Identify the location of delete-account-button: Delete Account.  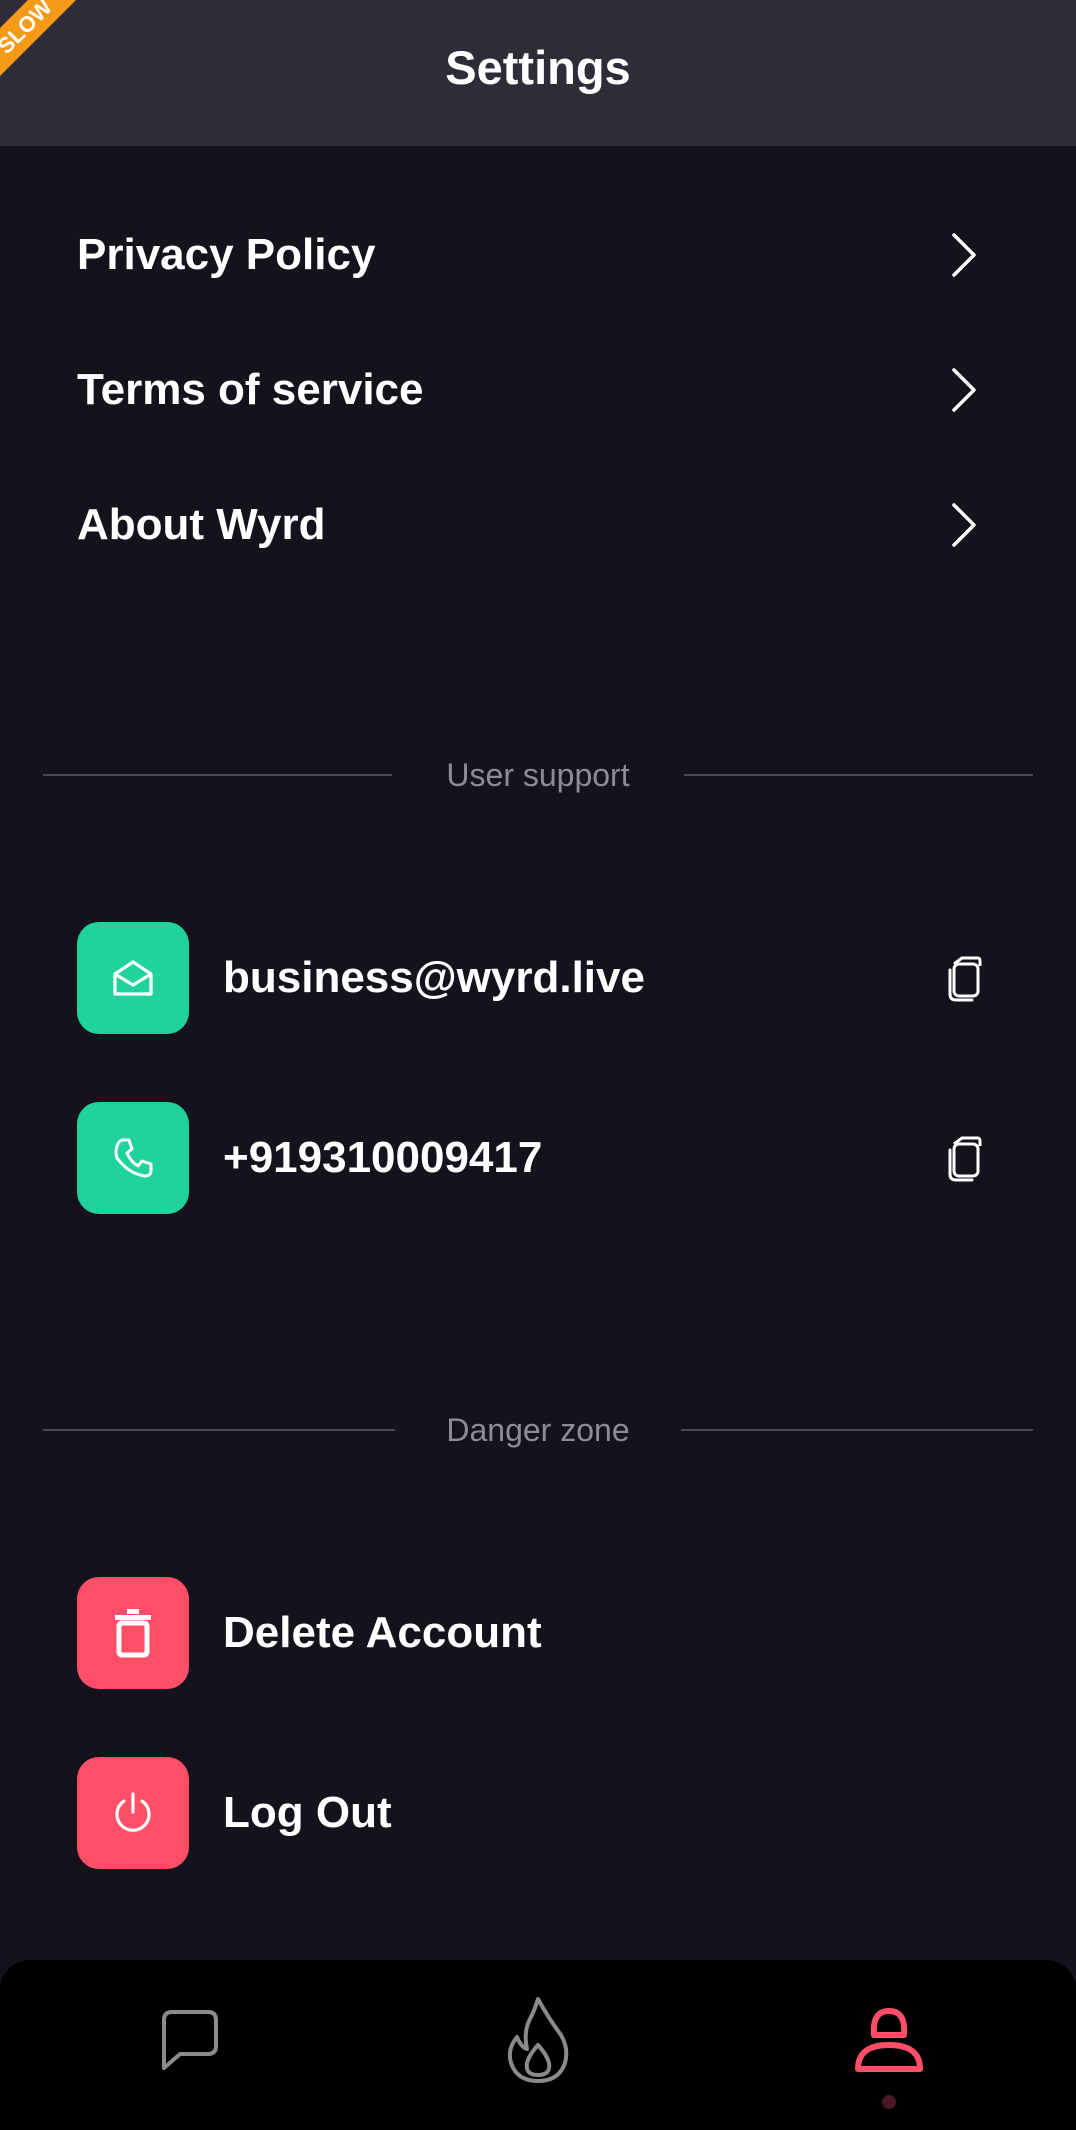
(538, 1633).